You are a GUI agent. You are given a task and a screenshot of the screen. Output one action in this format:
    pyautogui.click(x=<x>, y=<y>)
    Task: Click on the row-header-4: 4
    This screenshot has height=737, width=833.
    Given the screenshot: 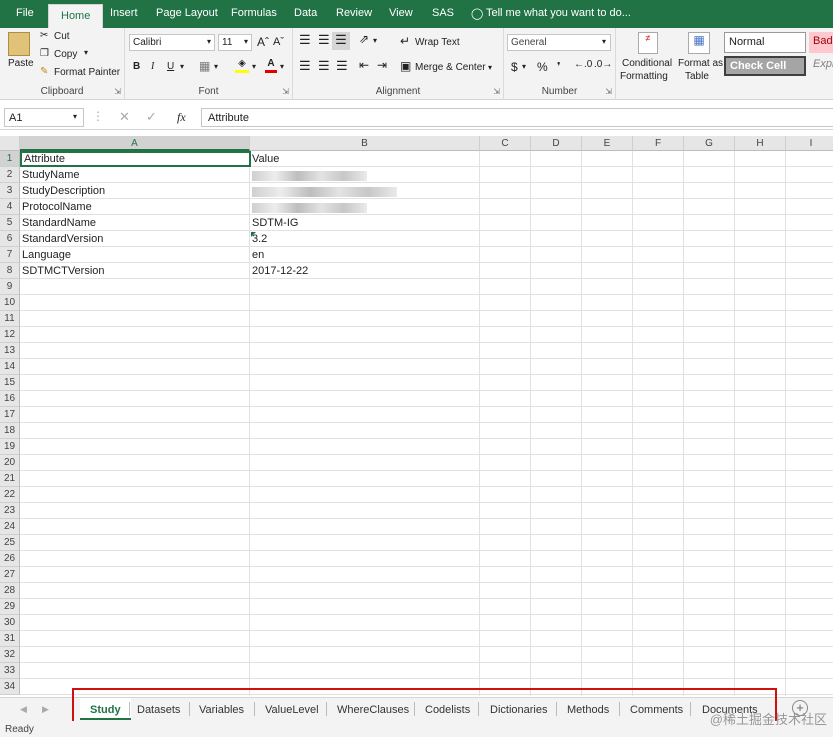 What is the action you would take?
    pyautogui.click(x=10, y=207)
    